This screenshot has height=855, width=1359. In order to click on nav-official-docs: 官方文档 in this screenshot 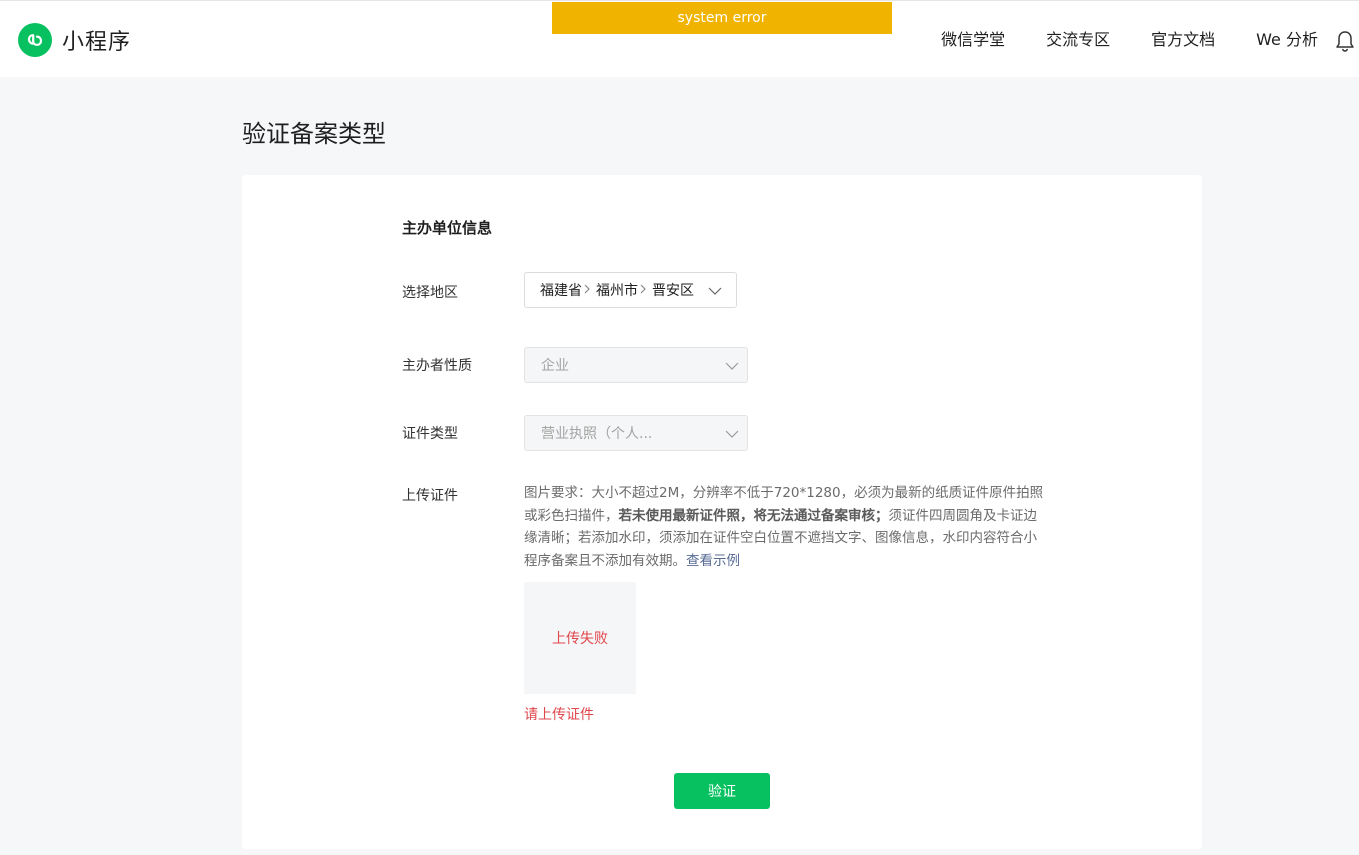, I will do `click(1183, 40)`.